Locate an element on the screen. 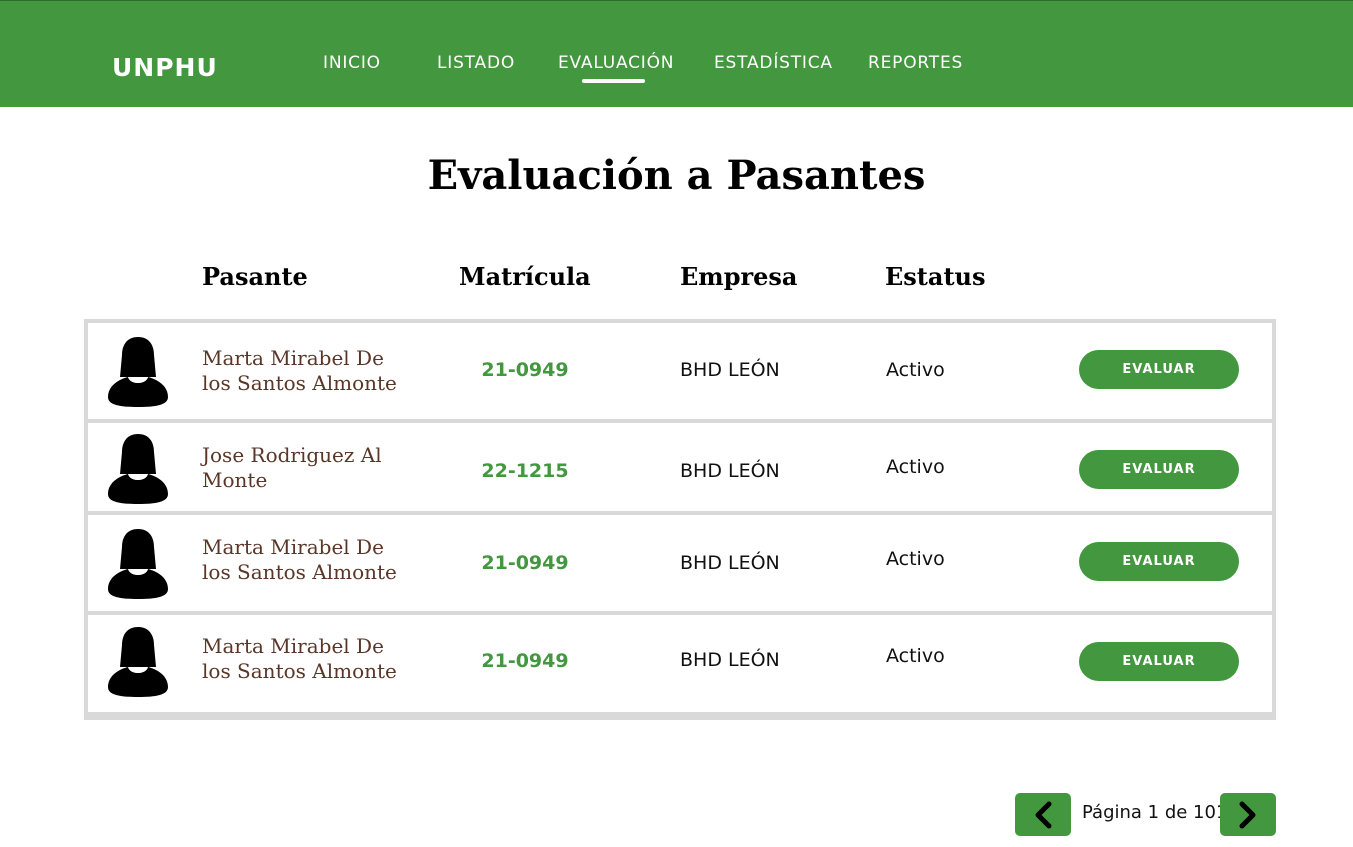 The width and height of the screenshot is (1353, 847). intern-name: Jose Rodriguez Al Monte is located at coordinates (292, 467).